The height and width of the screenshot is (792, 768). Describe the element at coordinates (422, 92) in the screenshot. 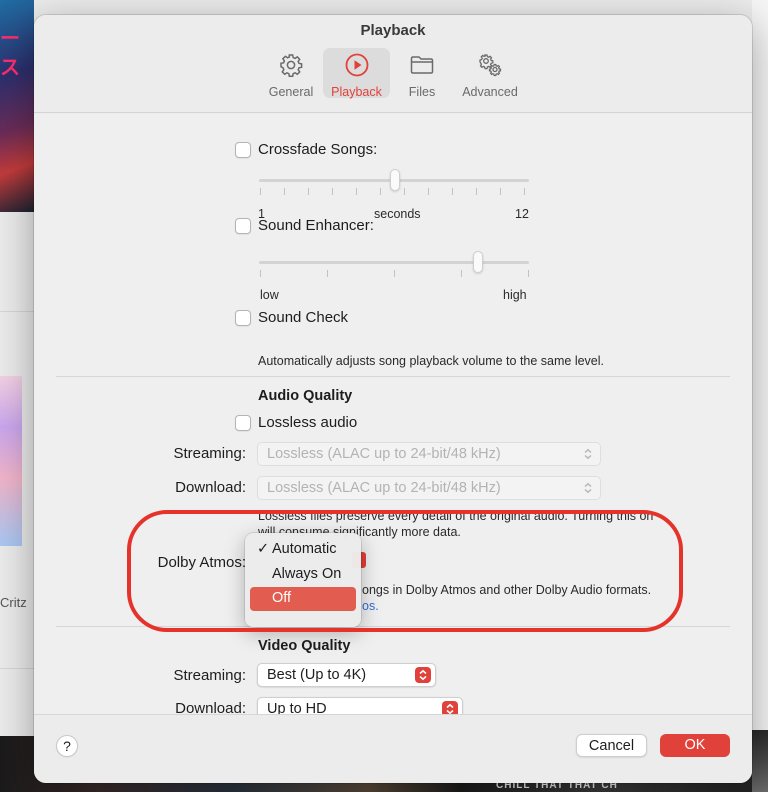

I see `tab-label: Files` at that location.